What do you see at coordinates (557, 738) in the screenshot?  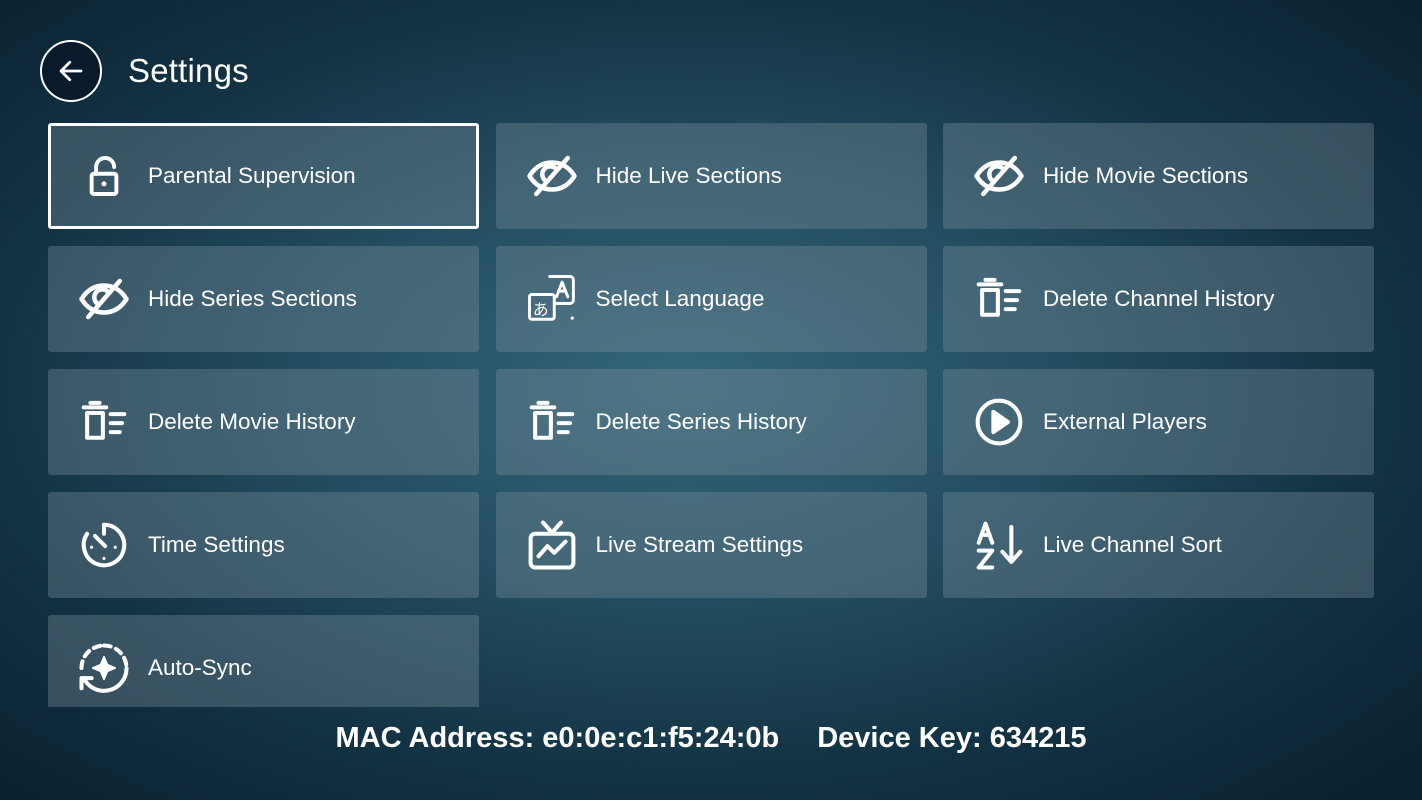 I see `mac-address: MAC Address: e0:0e:c1:f5:24:0b` at bounding box center [557, 738].